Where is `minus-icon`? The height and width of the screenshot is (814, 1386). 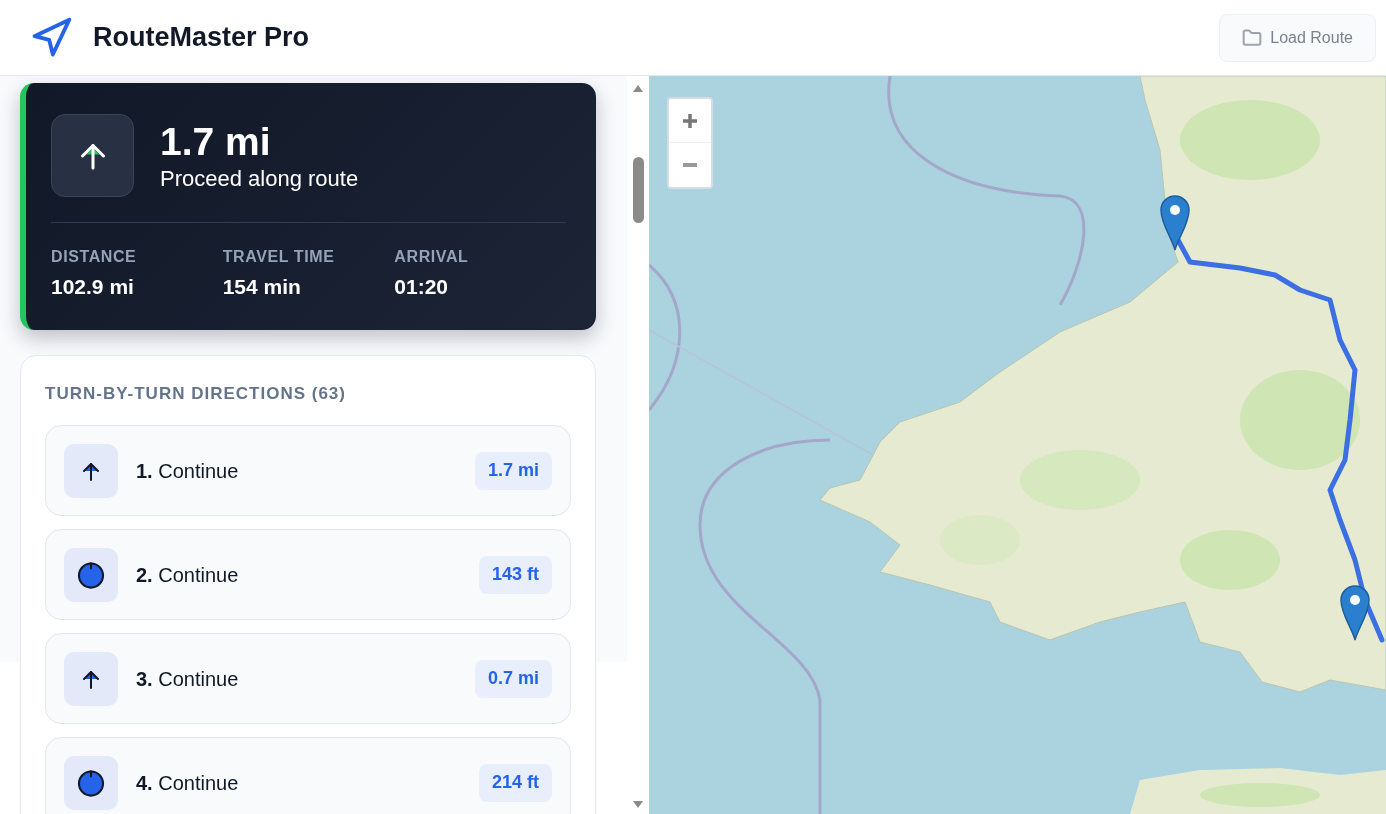 minus-icon is located at coordinates (690, 165).